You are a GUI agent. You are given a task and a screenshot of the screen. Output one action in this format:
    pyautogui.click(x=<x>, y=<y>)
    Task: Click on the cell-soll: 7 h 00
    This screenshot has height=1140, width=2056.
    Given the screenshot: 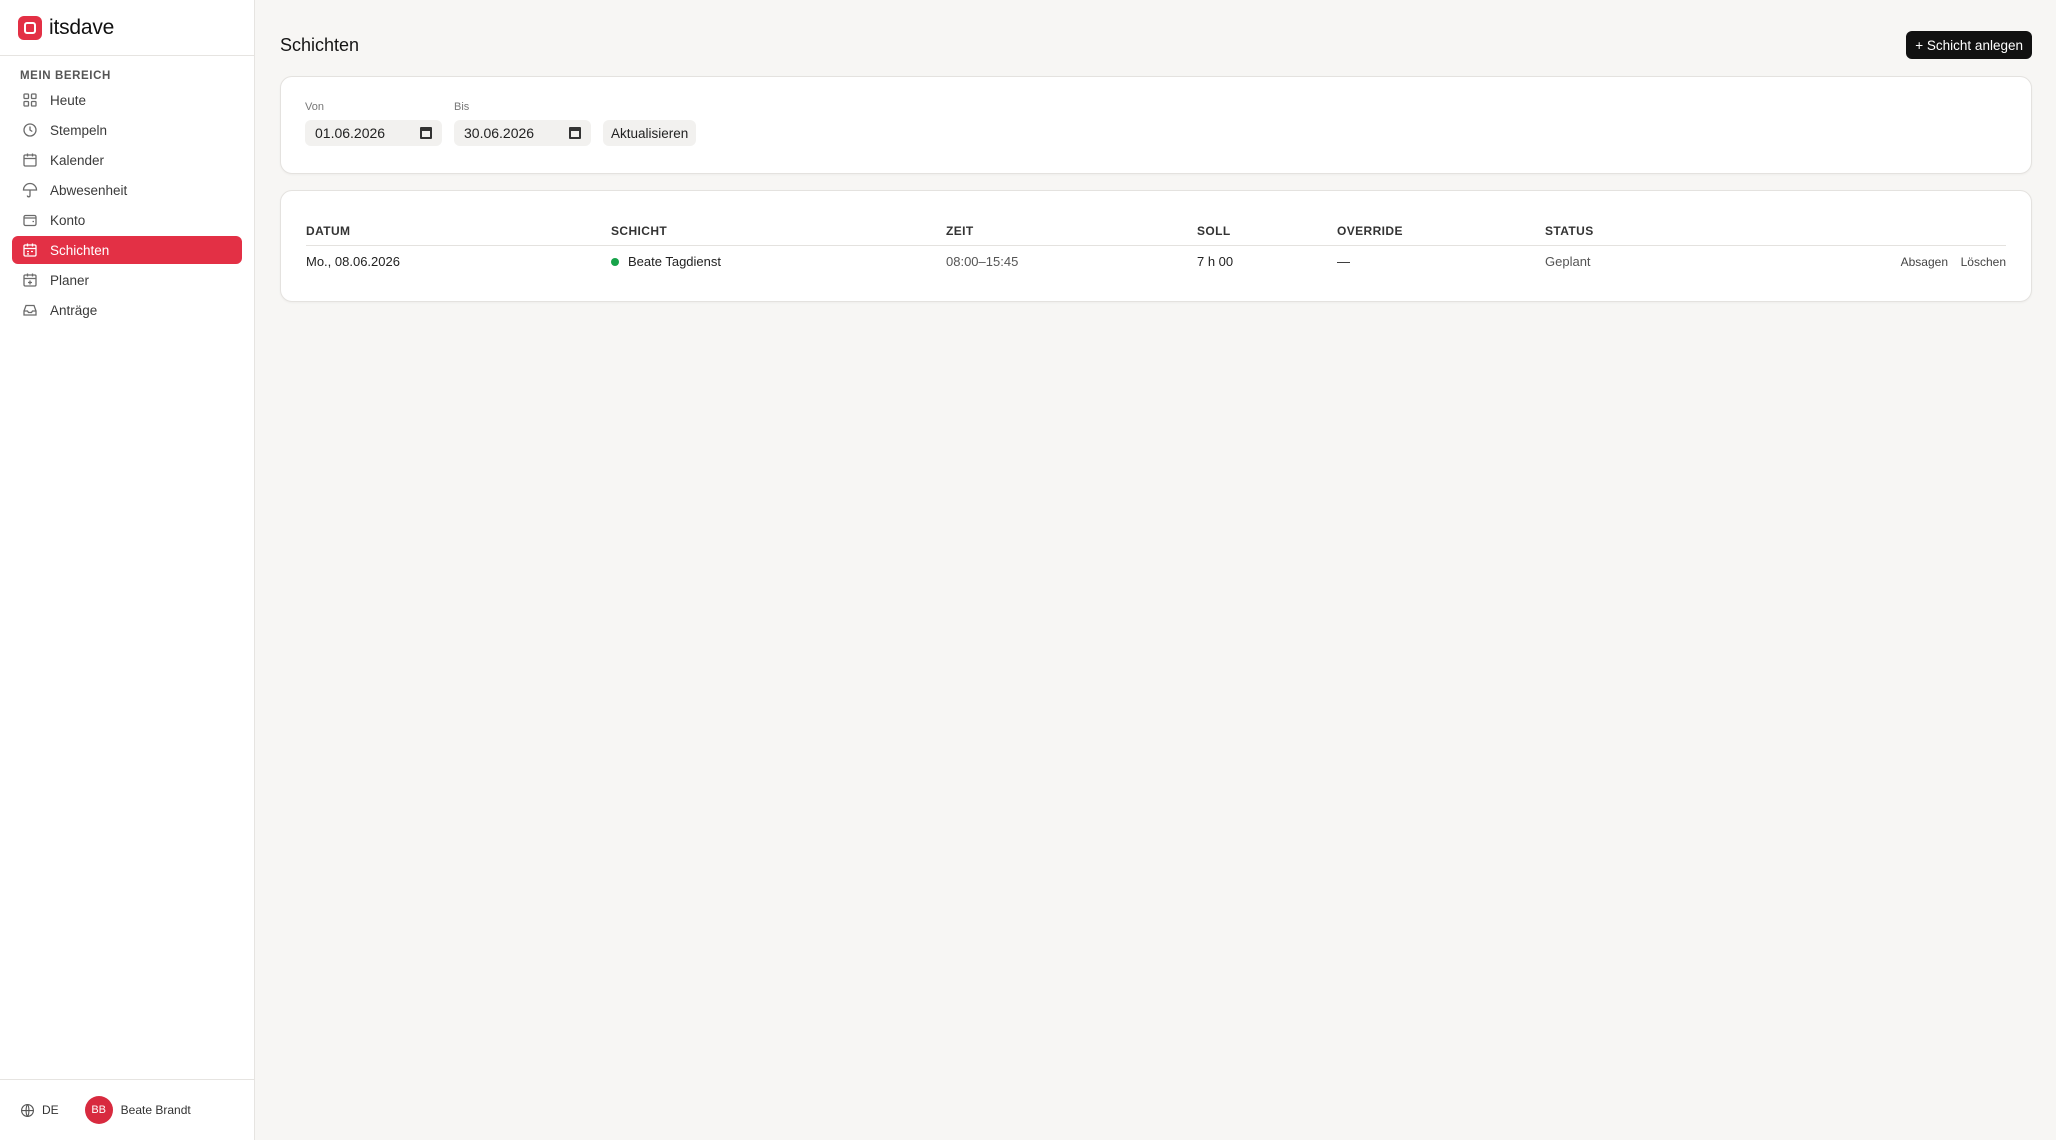 What is the action you would take?
    pyautogui.click(x=1215, y=262)
    